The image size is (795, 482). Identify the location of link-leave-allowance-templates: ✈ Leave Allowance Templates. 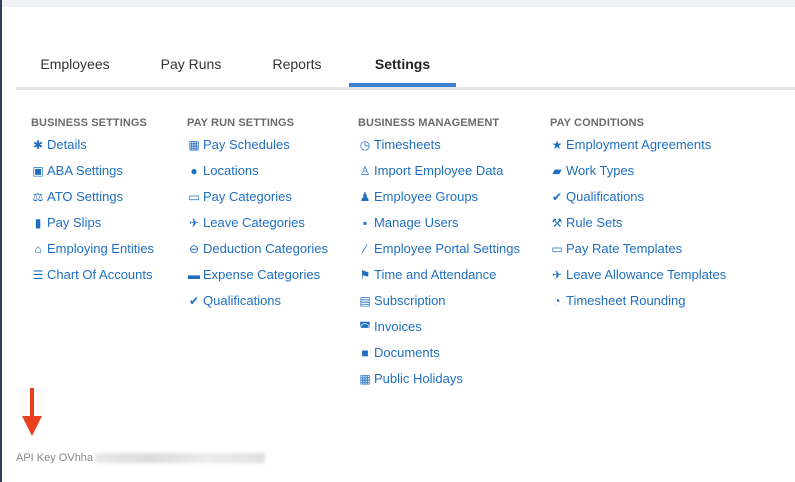
(638, 279).